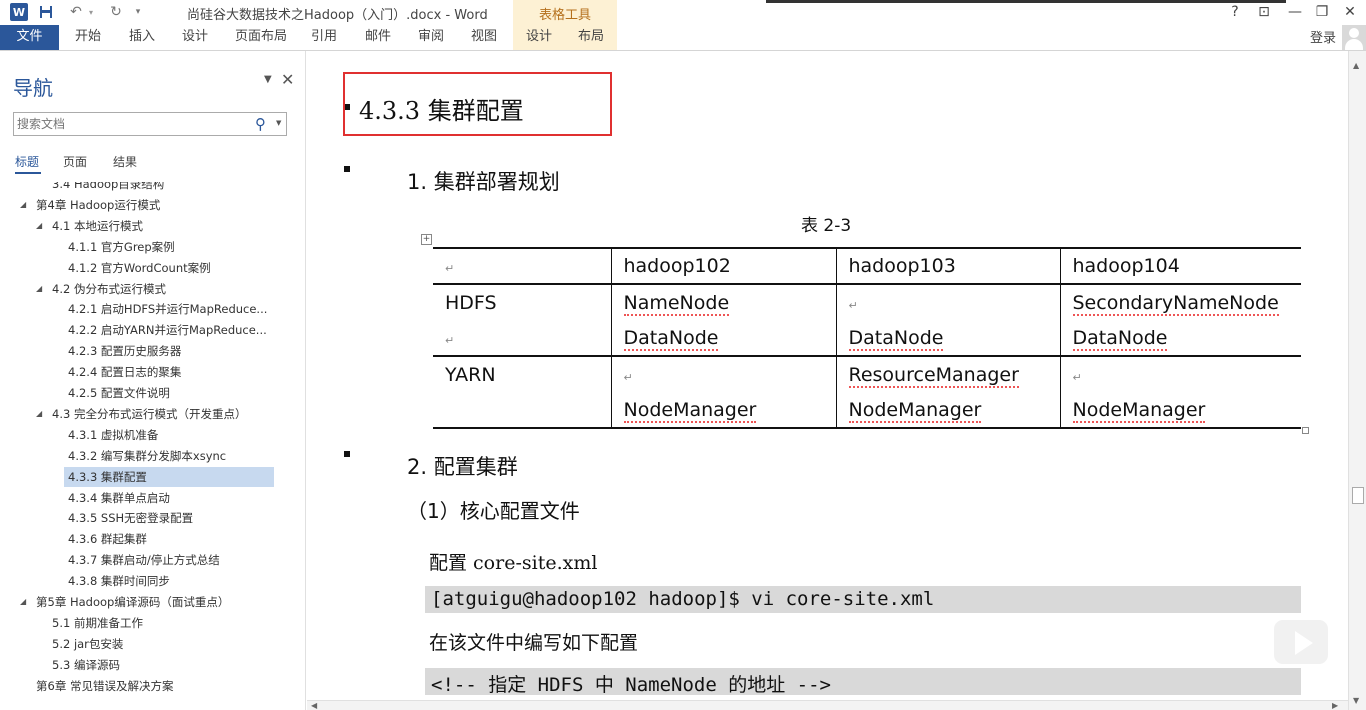  What do you see at coordinates (75, 161) in the screenshot?
I see `tab-pages: 页面` at bounding box center [75, 161].